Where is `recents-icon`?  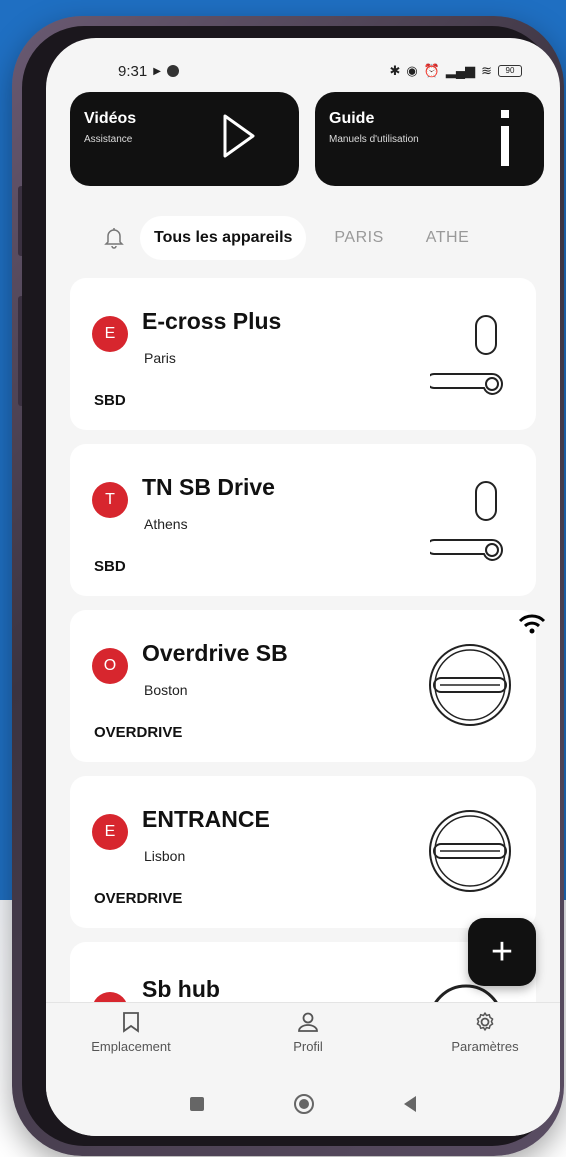 recents-icon is located at coordinates (197, 1104).